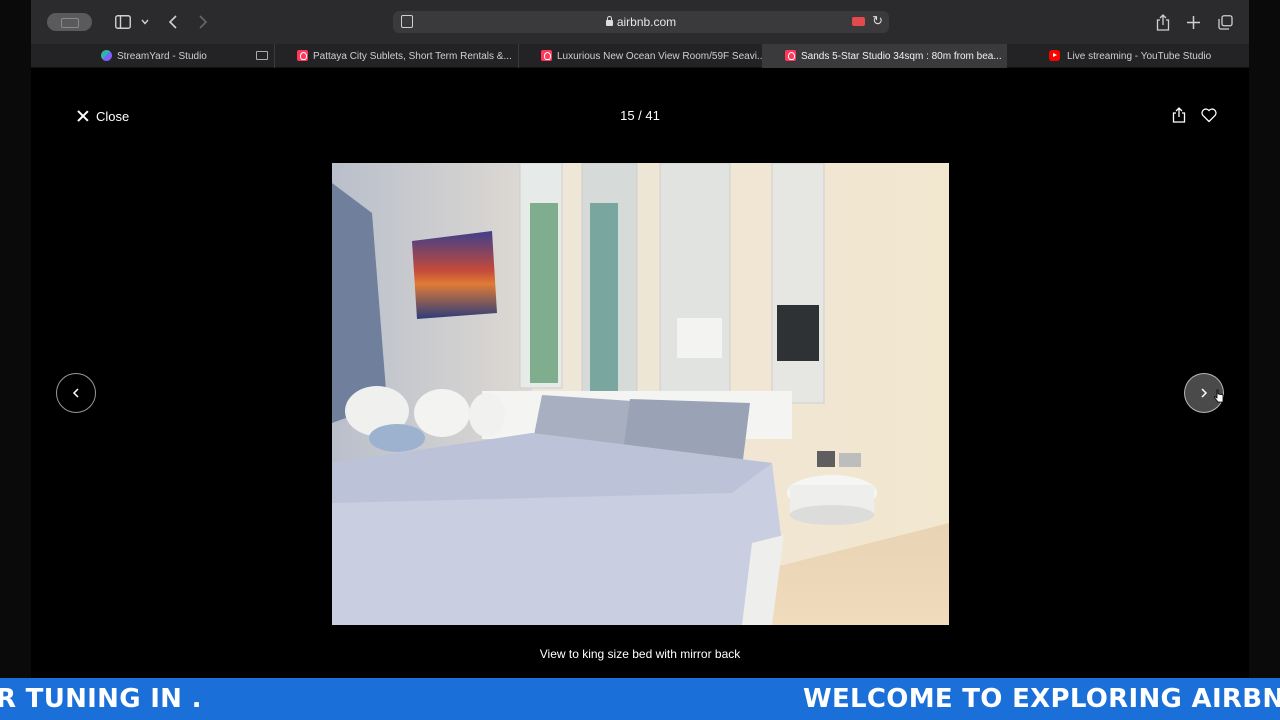 The height and width of the screenshot is (720, 1280). I want to click on tab-youtube-studio: Live streaming - YouTube Studio, so click(1128, 56).